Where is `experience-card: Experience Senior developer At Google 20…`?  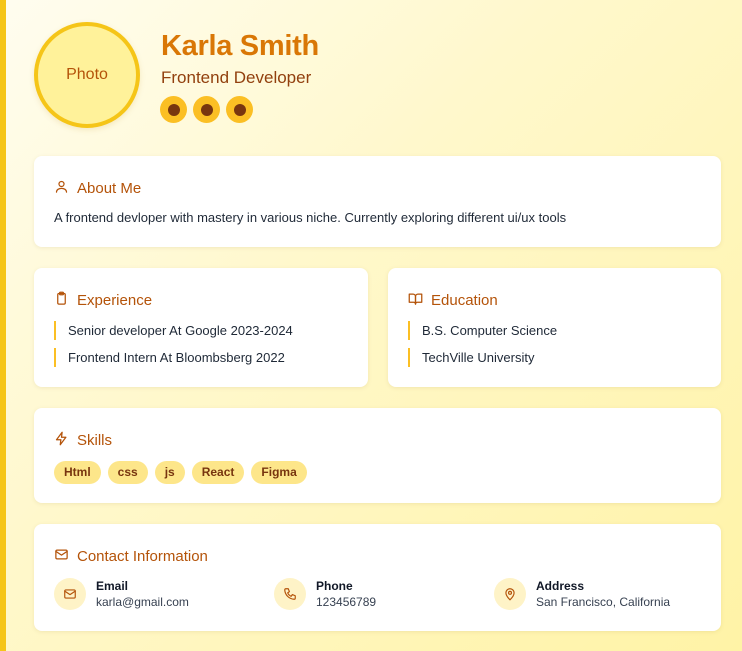 experience-card: Experience Senior developer At Google 20… is located at coordinates (201, 327).